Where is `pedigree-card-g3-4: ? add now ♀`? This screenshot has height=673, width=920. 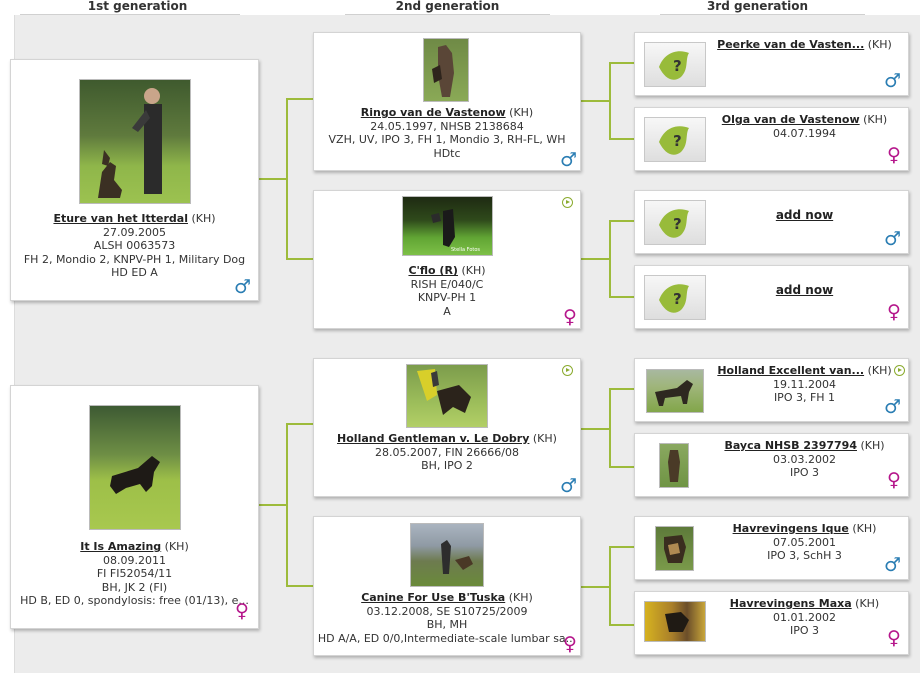 pedigree-card-g3-4: ? add now ♀ is located at coordinates (771, 297).